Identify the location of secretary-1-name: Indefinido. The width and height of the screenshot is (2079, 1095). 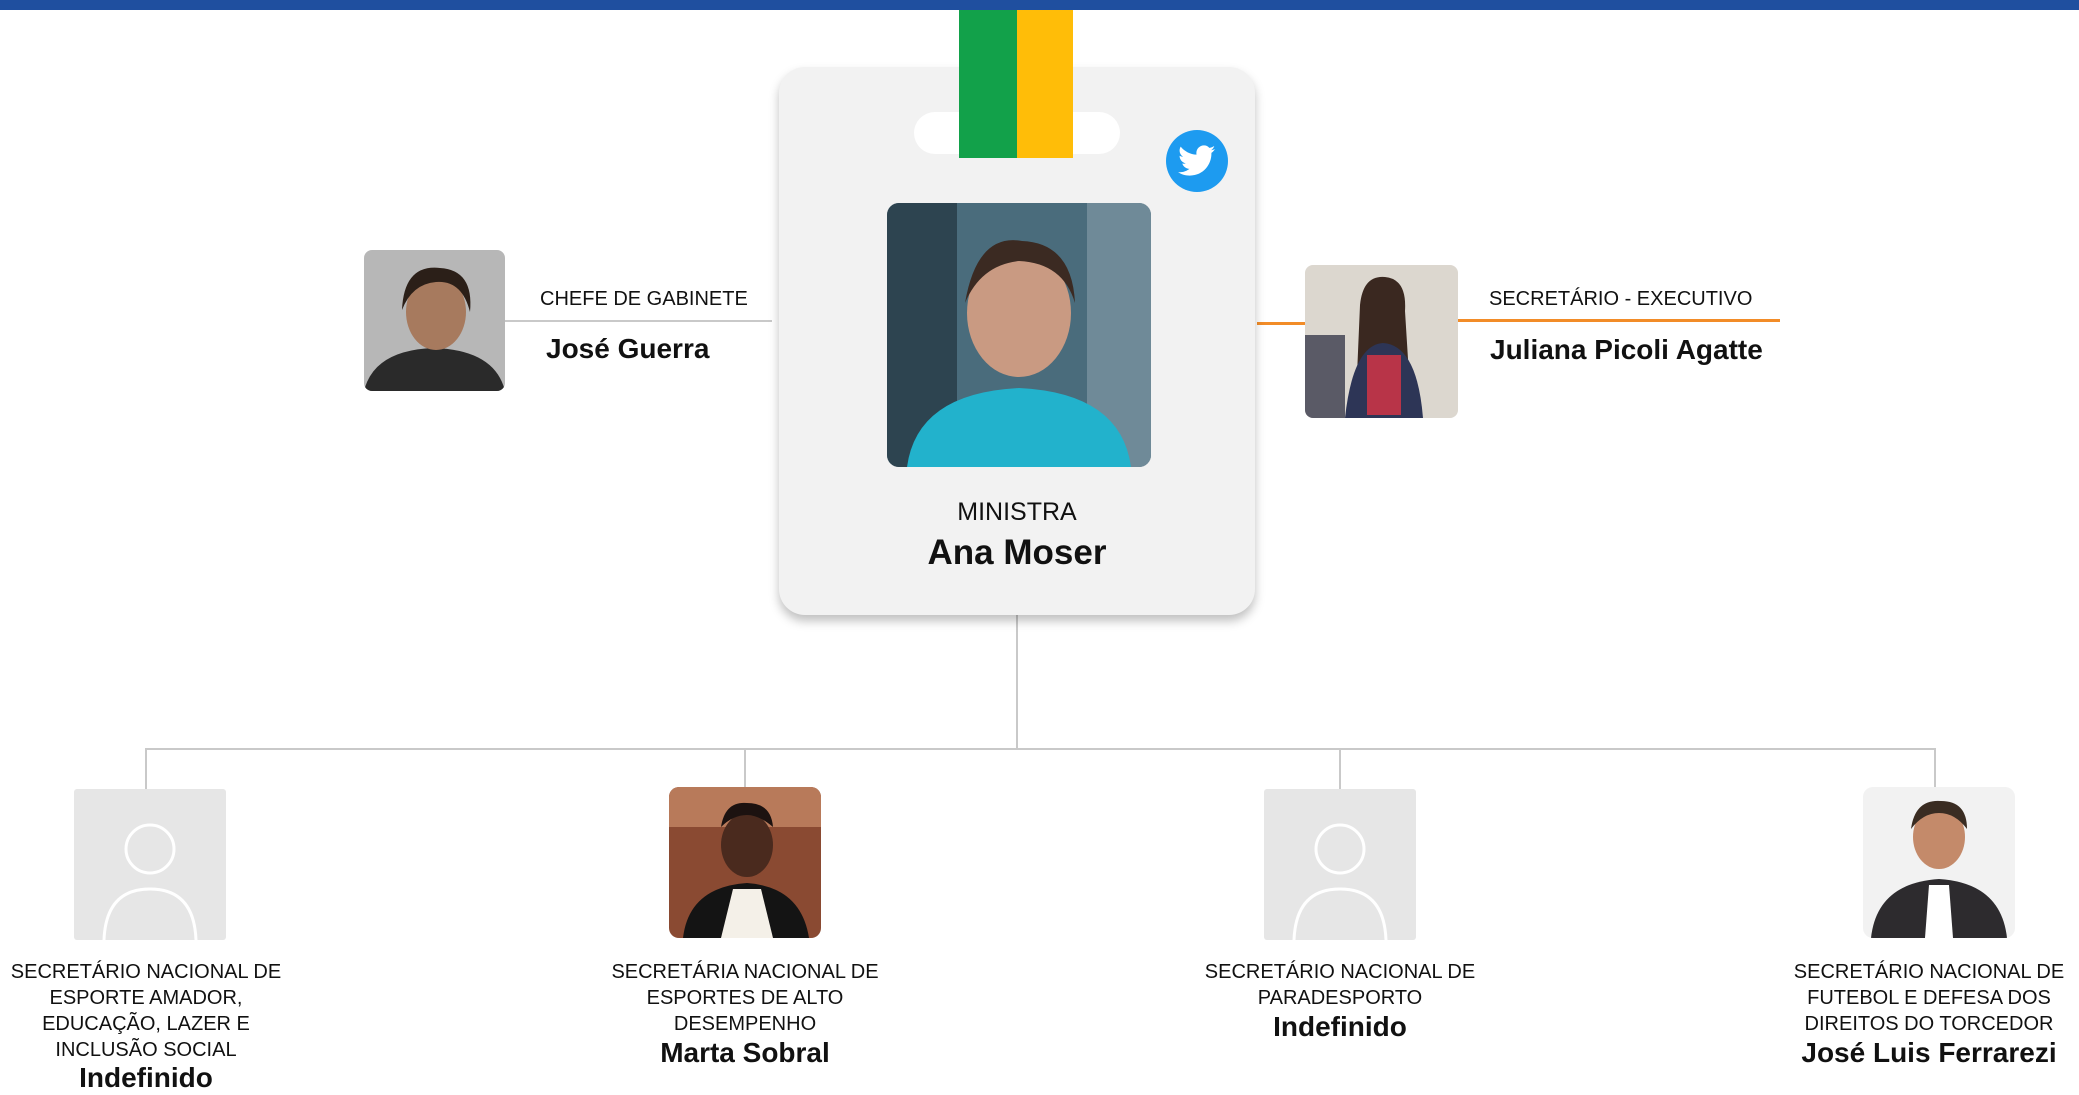
(146, 1077).